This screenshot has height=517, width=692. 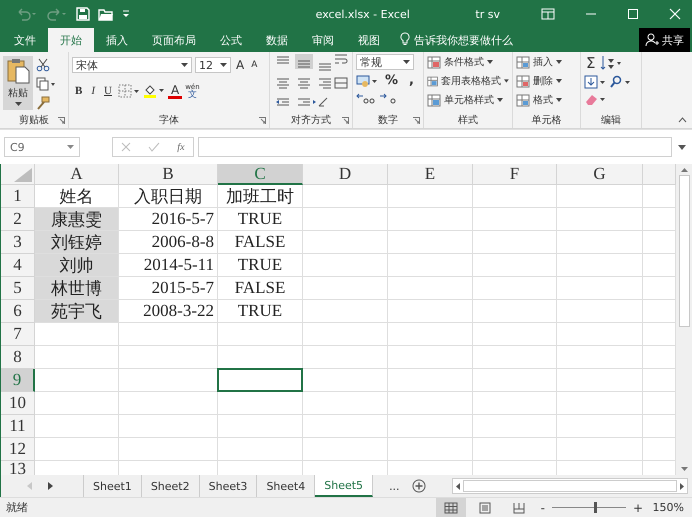 What do you see at coordinates (595, 82) in the screenshot?
I see `fill-down-icon` at bounding box center [595, 82].